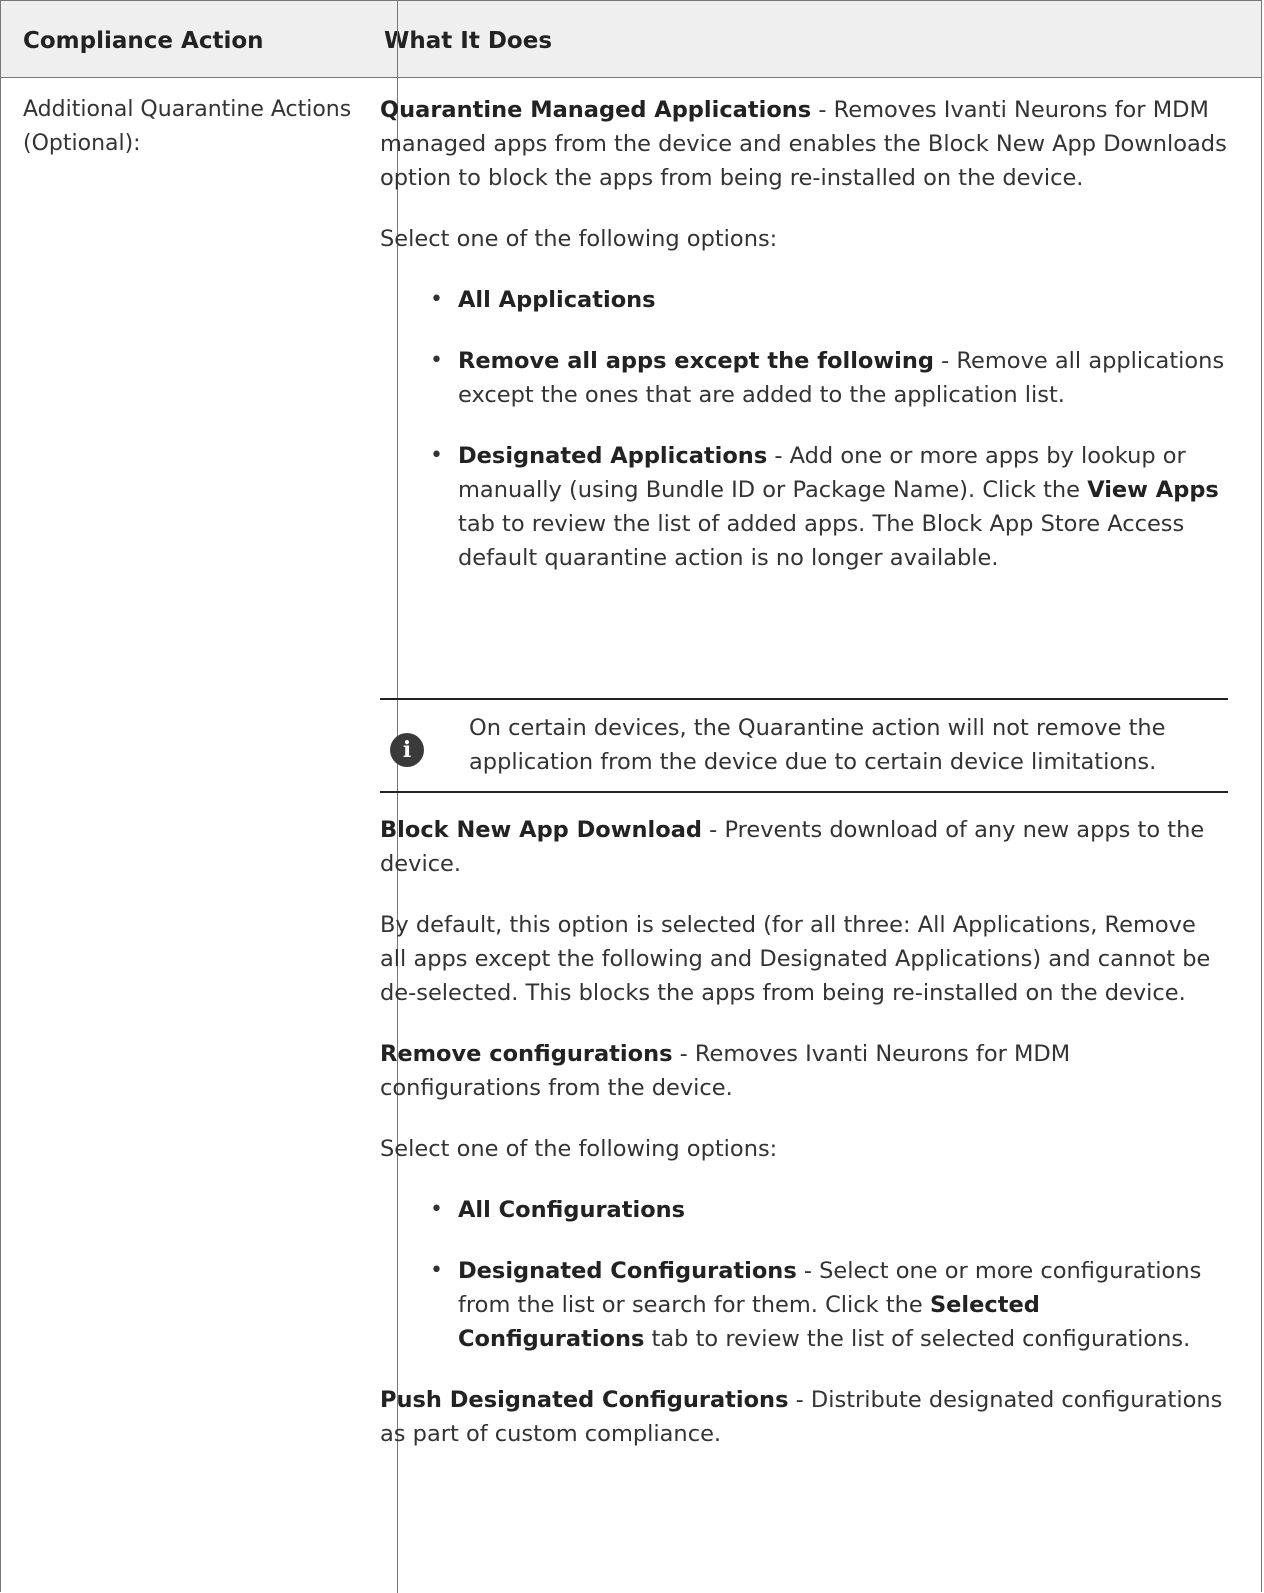 The height and width of the screenshot is (1593, 1264). What do you see at coordinates (572, 1210) in the screenshot?
I see `option-title: All Configurations` at bounding box center [572, 1210].